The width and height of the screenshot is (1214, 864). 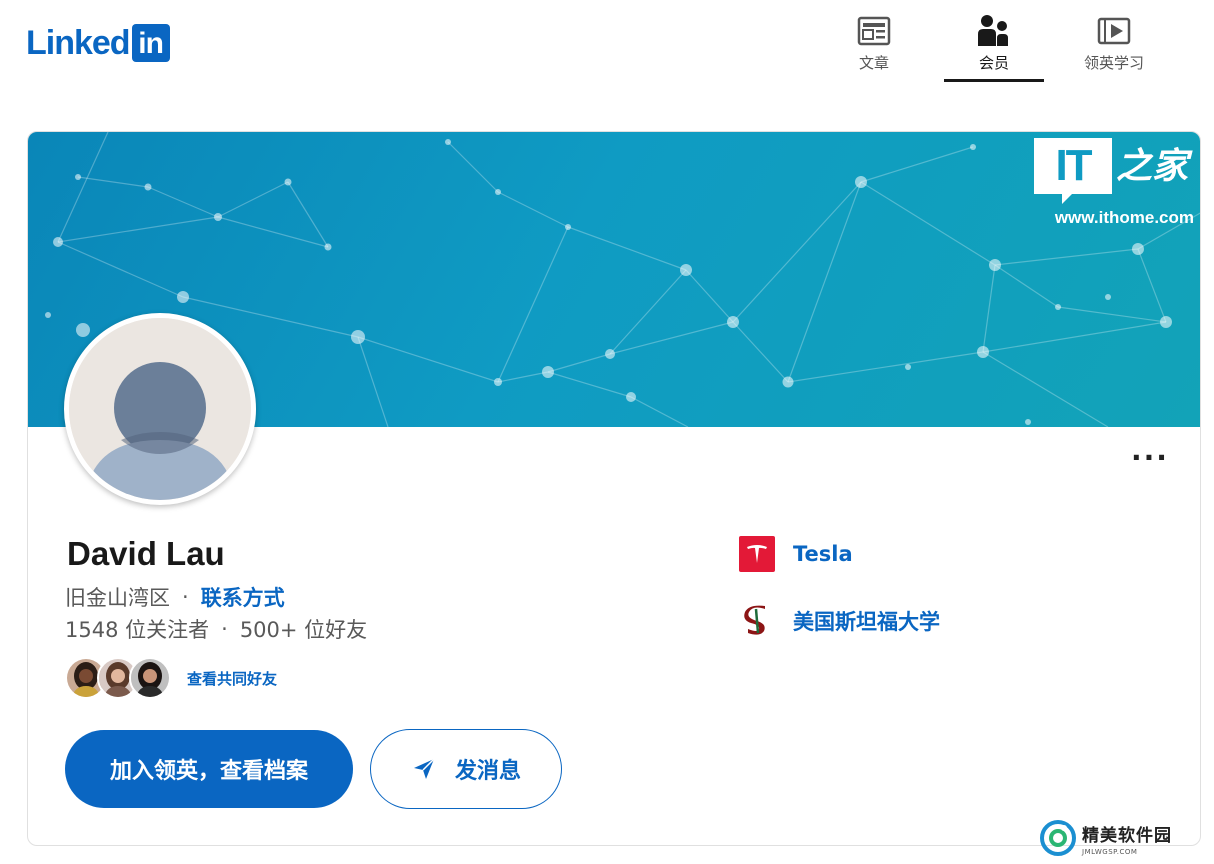 I want to click on jmlwgsp-title: 精美软件园, so click(x=1127, y=835).